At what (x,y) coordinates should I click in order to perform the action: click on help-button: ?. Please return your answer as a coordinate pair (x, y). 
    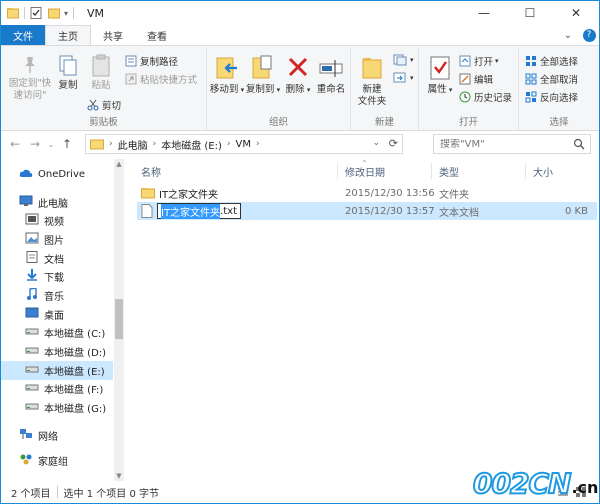
    Looking at the image, I should click on (589, 35).